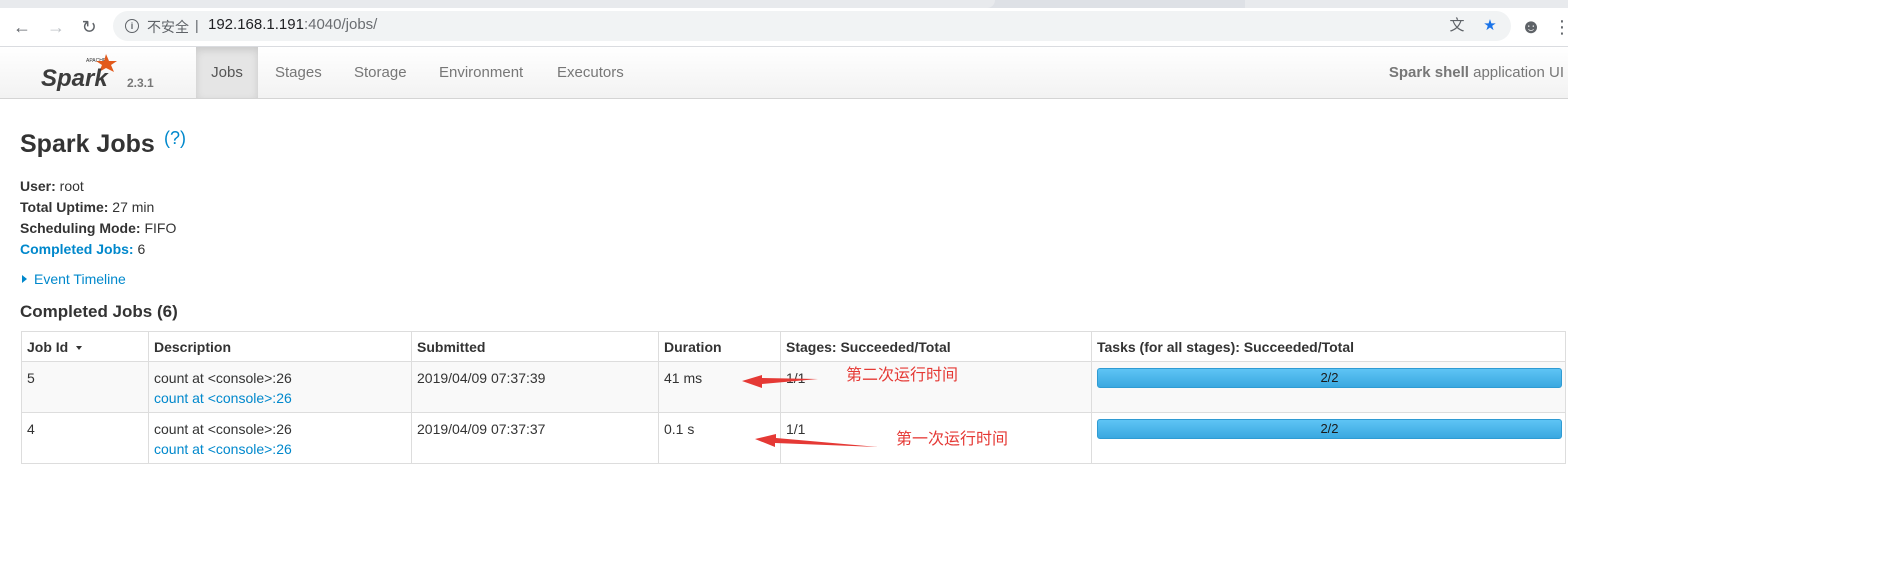 This screenshot has height=561, width=1897. Describe the element at coordinates (902, 374) in the screenshot. I see `annotation-second-run: 第二次运行时间` at that location.